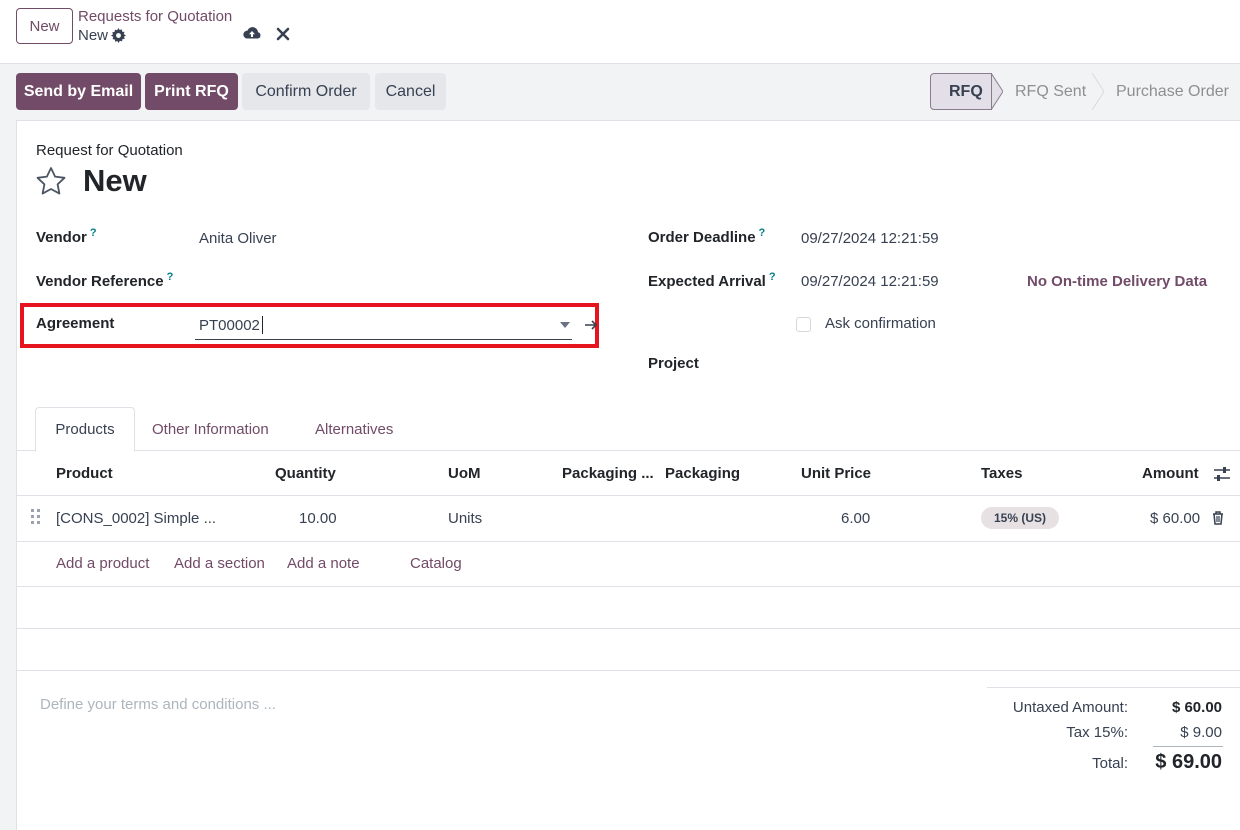  What do you see at coordinates (880, 323) in the screenshot?
I see `ask-confirmation-label: Ask confirmation` at bounding box center [880, 323].